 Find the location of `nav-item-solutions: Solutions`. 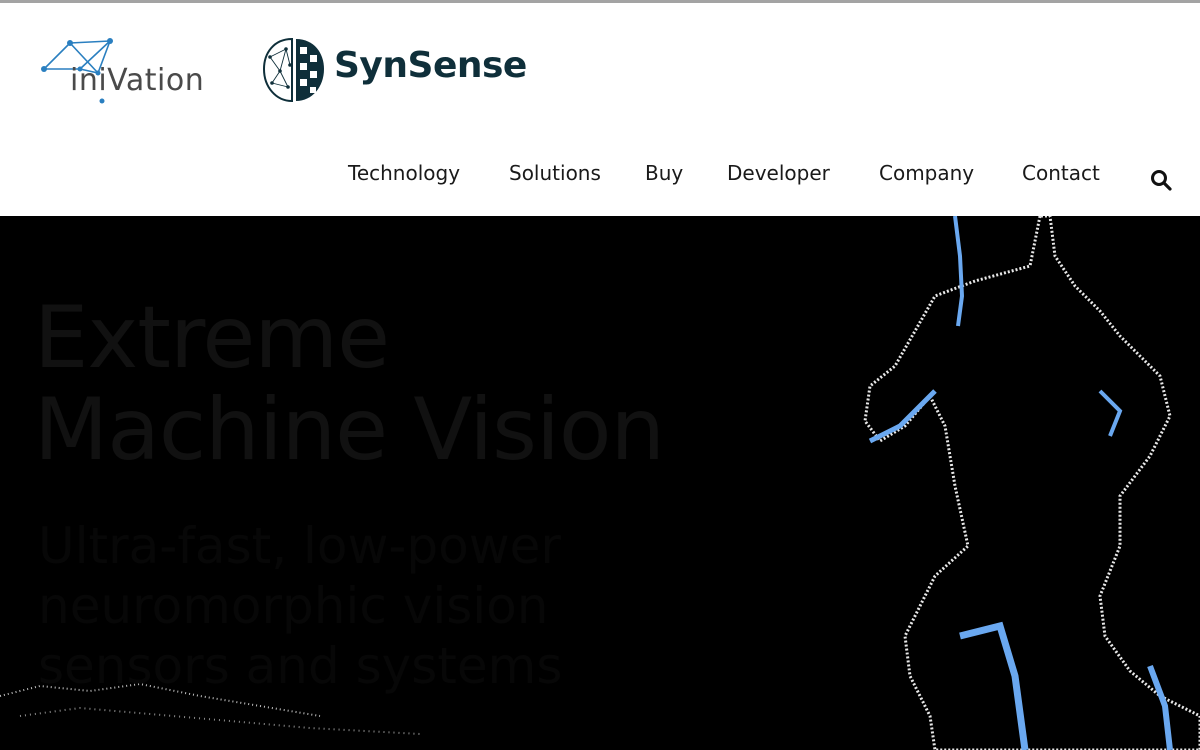

nav-item-solutions: Solutions is located at coordinates (555, 173).